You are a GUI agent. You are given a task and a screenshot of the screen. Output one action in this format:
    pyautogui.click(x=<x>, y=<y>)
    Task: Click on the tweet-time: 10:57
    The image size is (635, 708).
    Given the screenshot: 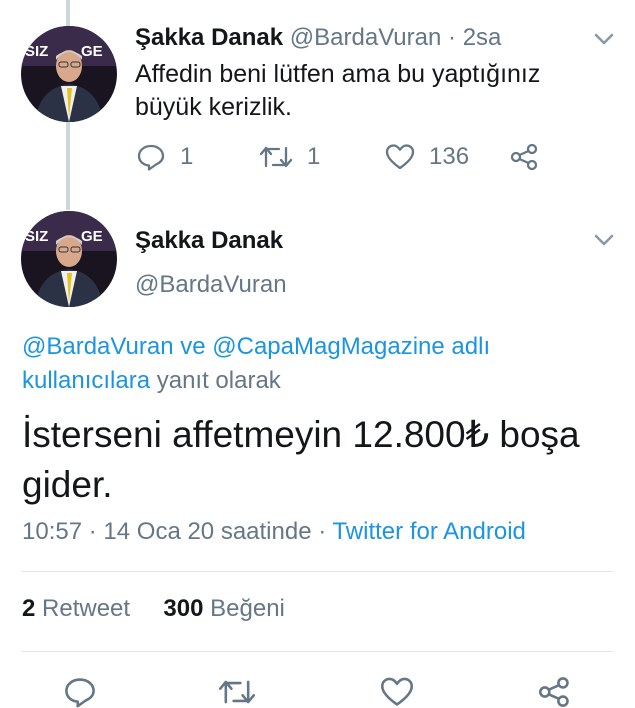 What is the action you would take?
    pyautogui.click(x=52, y=531)
    